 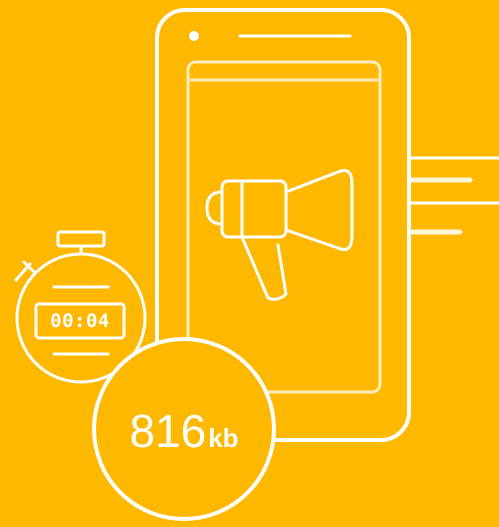 I want to click on file-size-label: 816kb, so click(x=184, y=431).